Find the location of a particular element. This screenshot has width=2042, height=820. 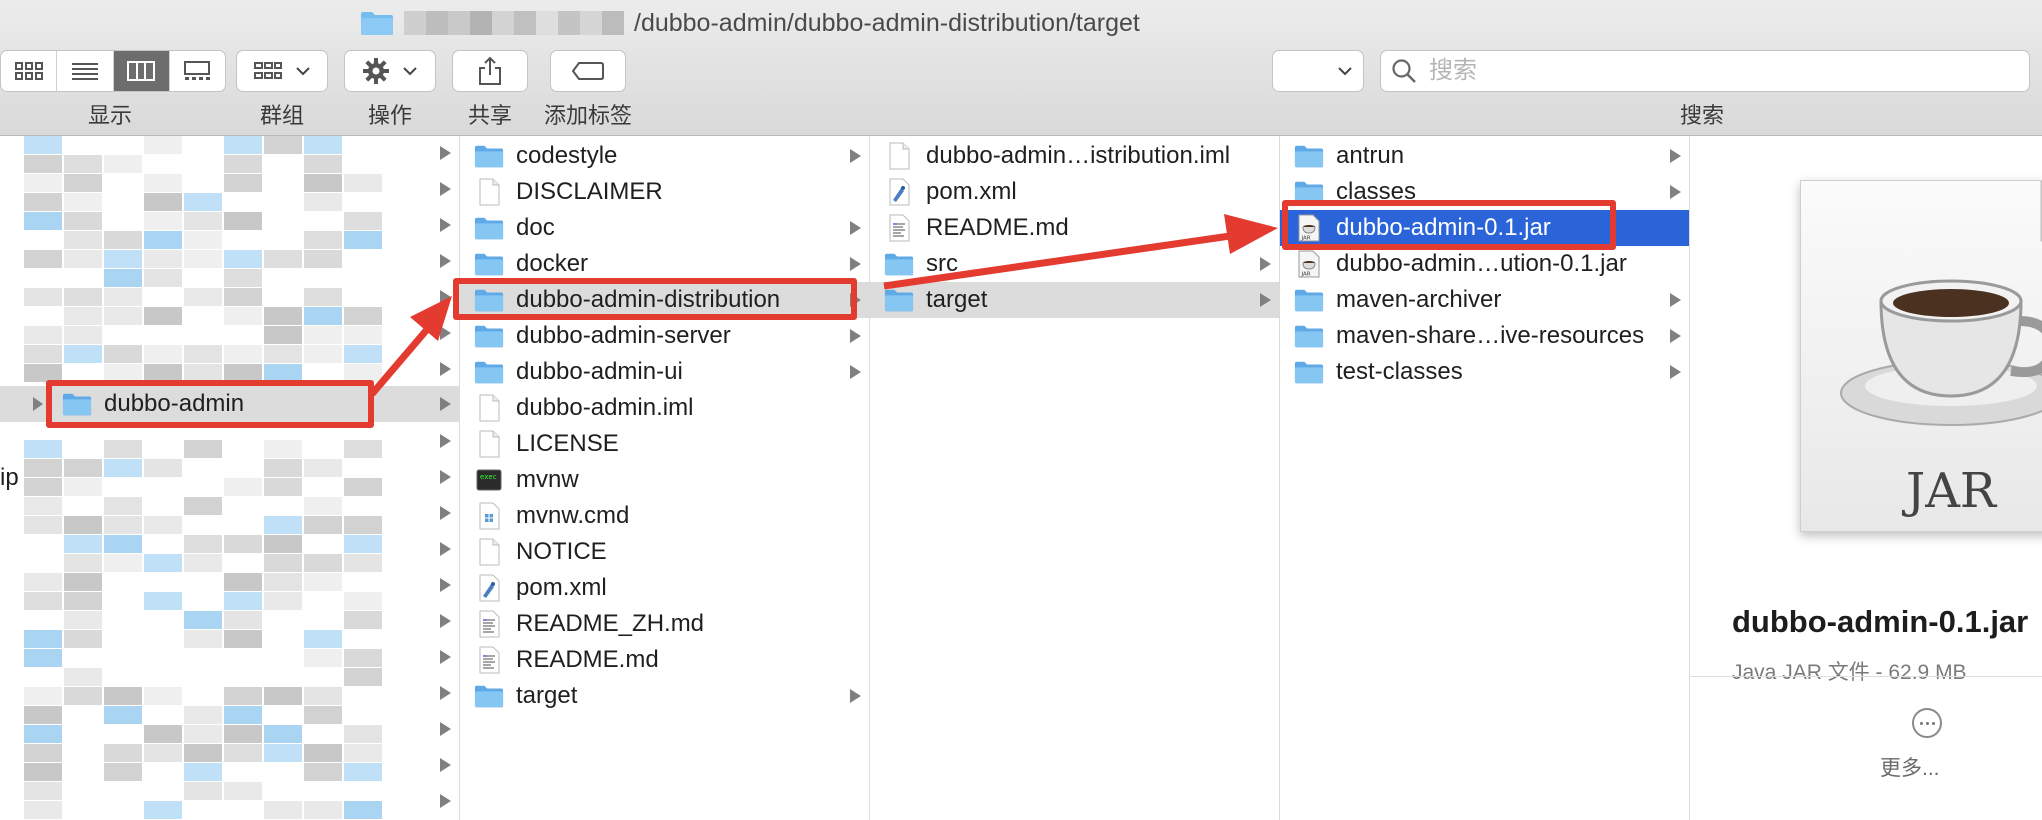

search-field is located at coordinates (1705, 71).